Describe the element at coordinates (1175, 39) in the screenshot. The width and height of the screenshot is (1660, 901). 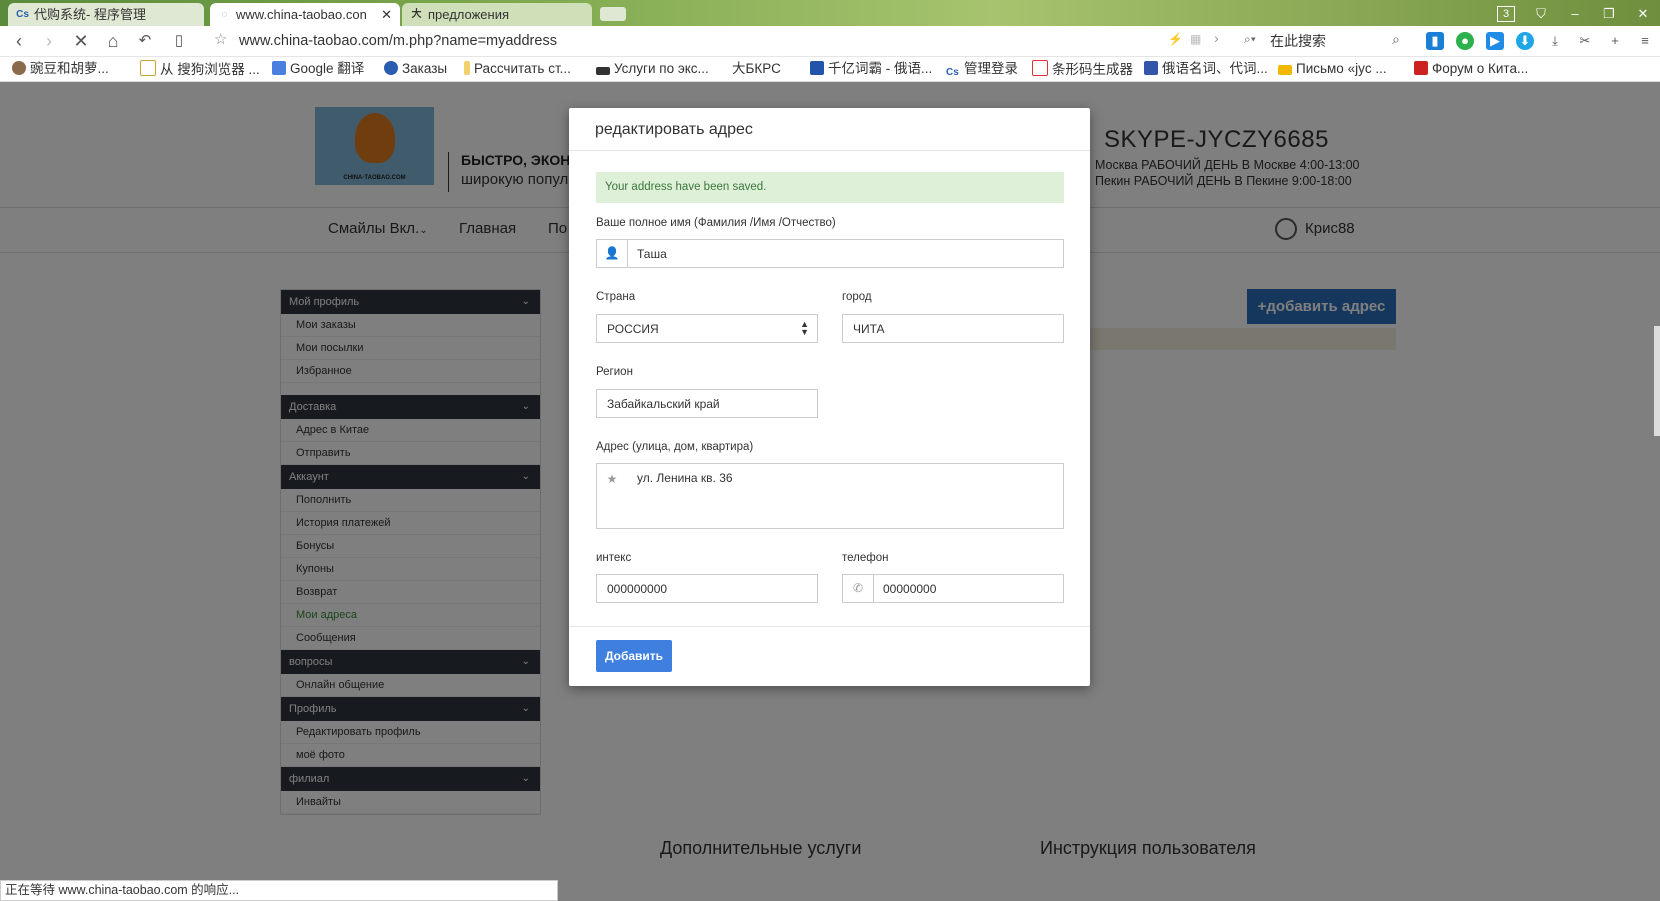
I see `flash-icon: ⚡` at that location.